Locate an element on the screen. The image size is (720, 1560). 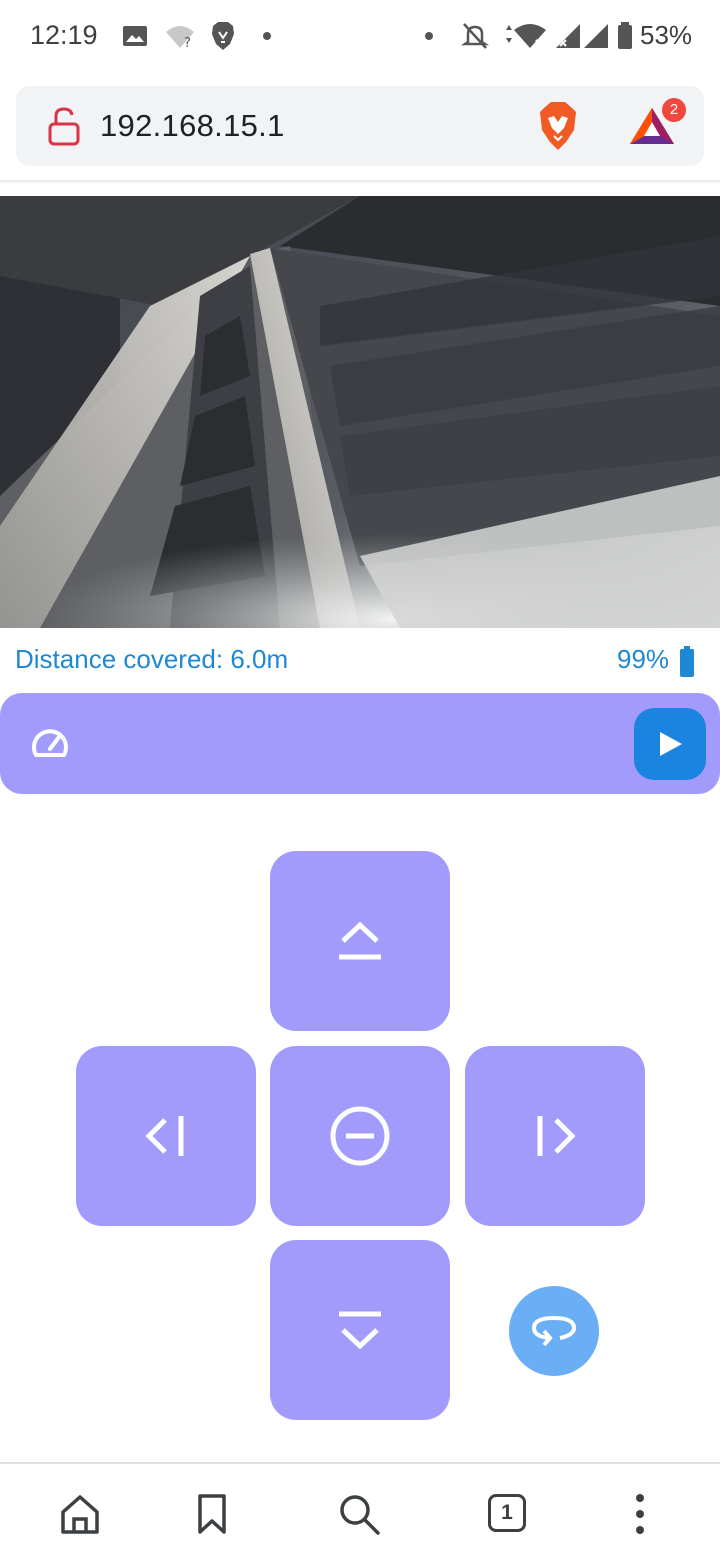
tabs-icon: 1 is located at coordinates (507, 1513).